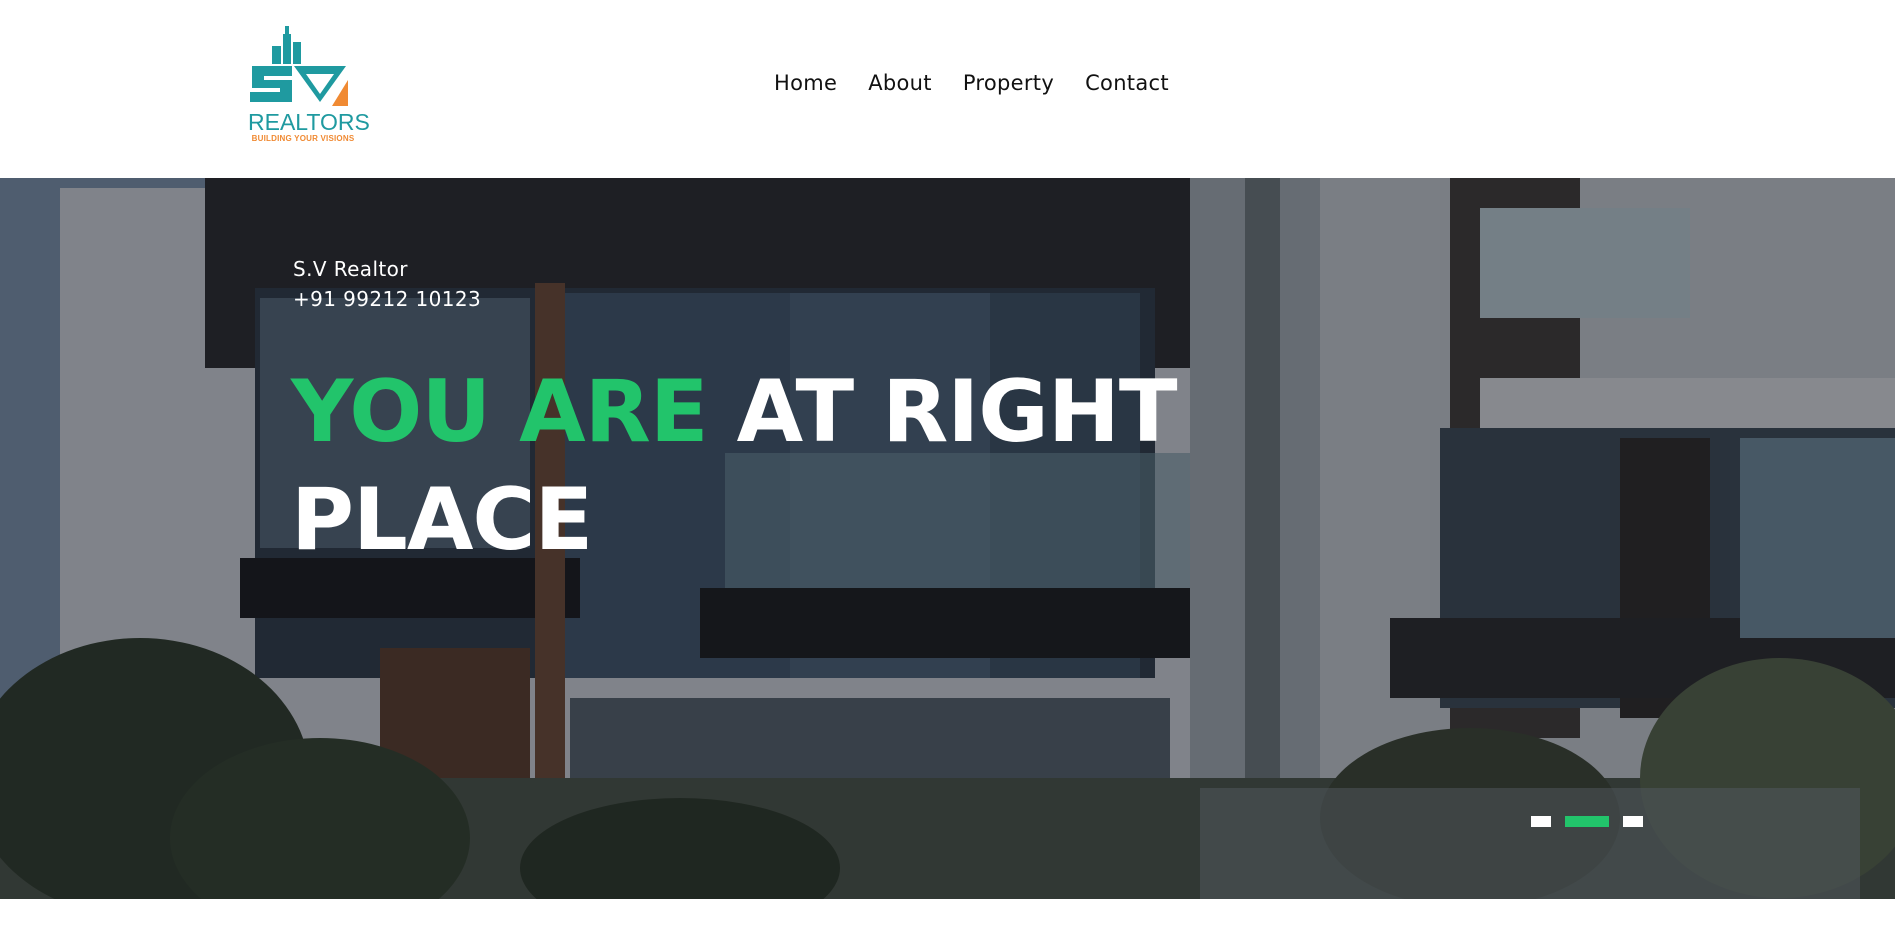 Image resolution: width=1895 pixels, height=927 pixels. Describe the element at coordinates (299, 66) in the screenshot. I see `logo-mark-icon` at that location.